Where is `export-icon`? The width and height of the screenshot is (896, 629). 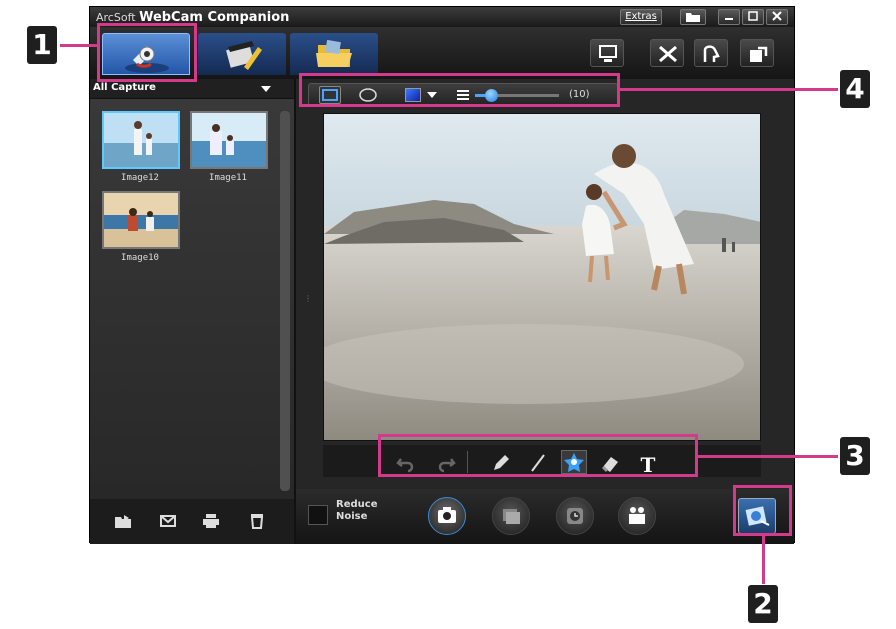 export-icon is located at coordinates (757, 53).